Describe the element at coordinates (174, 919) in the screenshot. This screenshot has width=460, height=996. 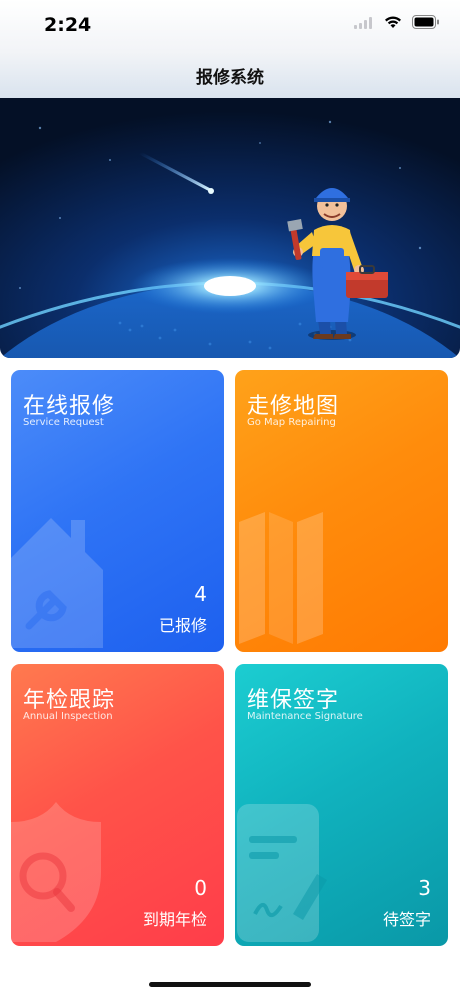
I see `card-count-label: 到期年检` at that location.